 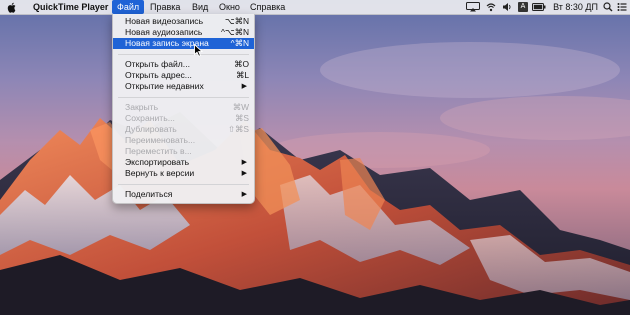 What do you see at coordinates (622, 7) in the screenshot?
I see `notification-center-icon` at bounding box center [622, 7].